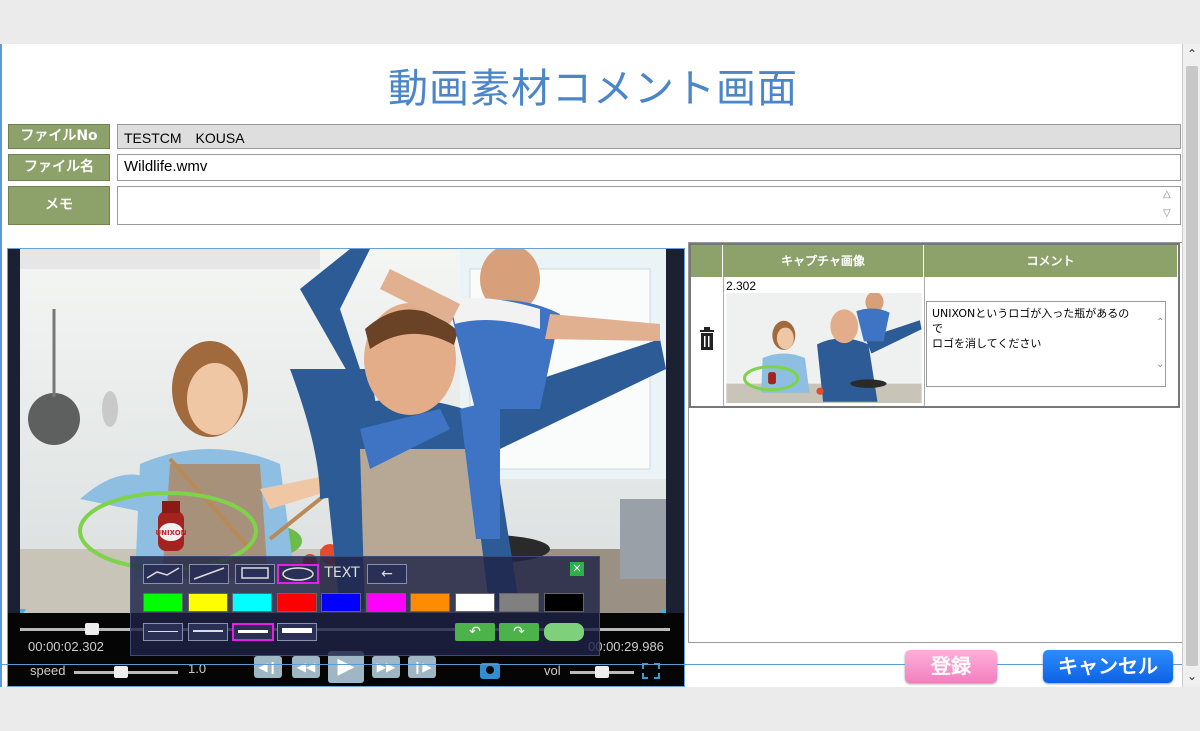 Image resolution: width=1200 pixels, height=731 pixels. What do you see at coordinates (577, 569) in the screenshot?
I see `close-icon: ✕` at bounding box center [577, 569].